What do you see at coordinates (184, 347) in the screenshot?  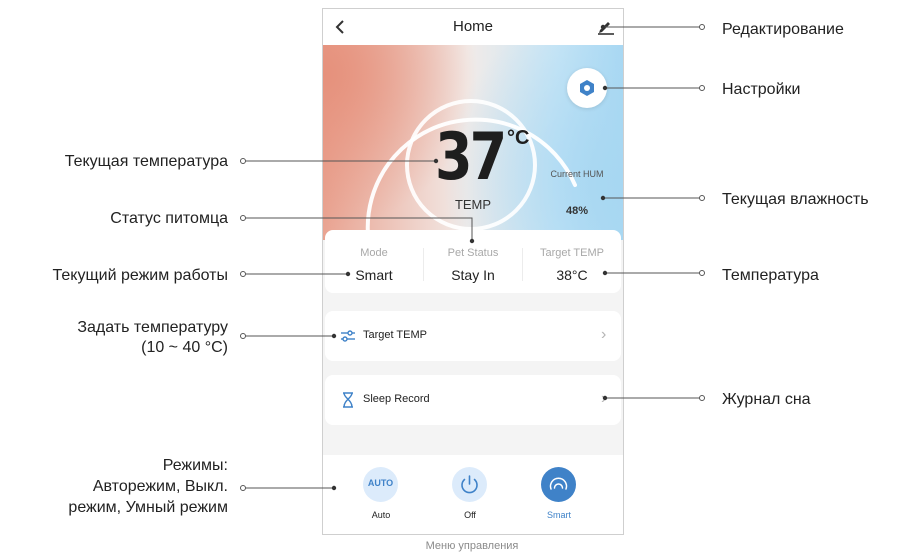 I see `annotation-set-temp-line2: (10 ~ 40 °C)` at bounding box center [184, 347].